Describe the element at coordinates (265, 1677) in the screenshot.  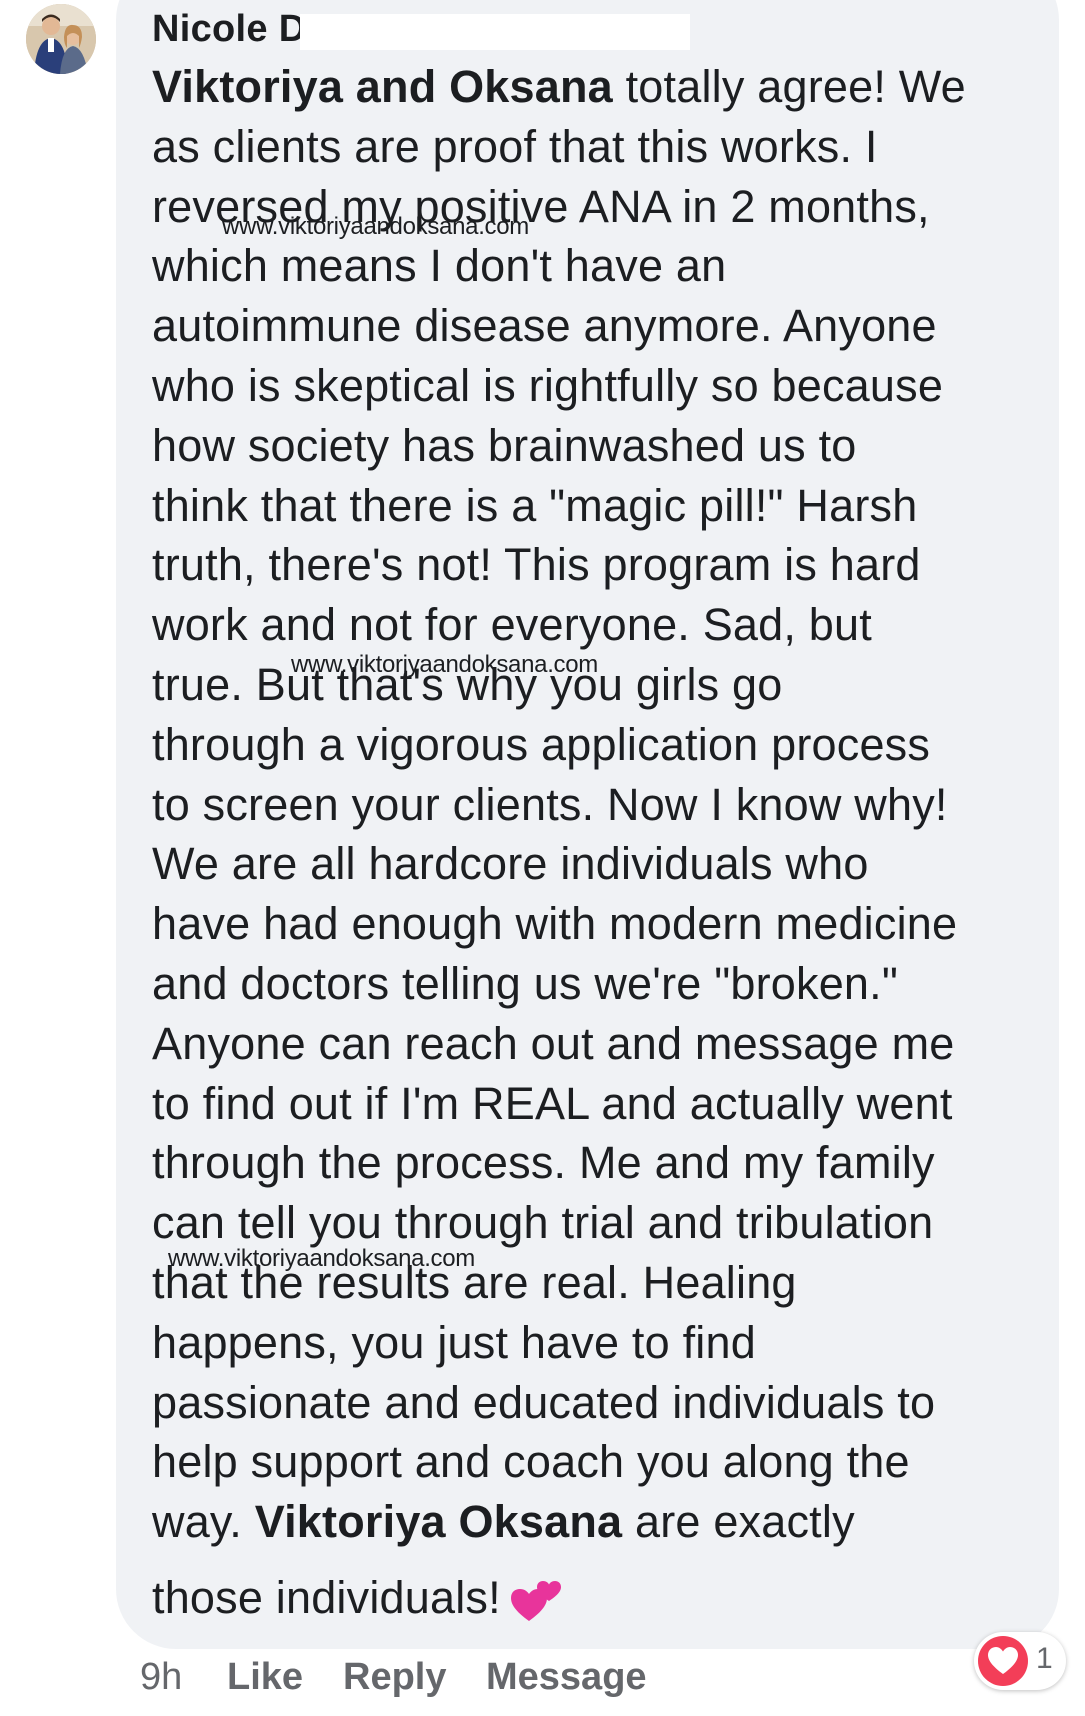
I see `like-button: Like` at that location.